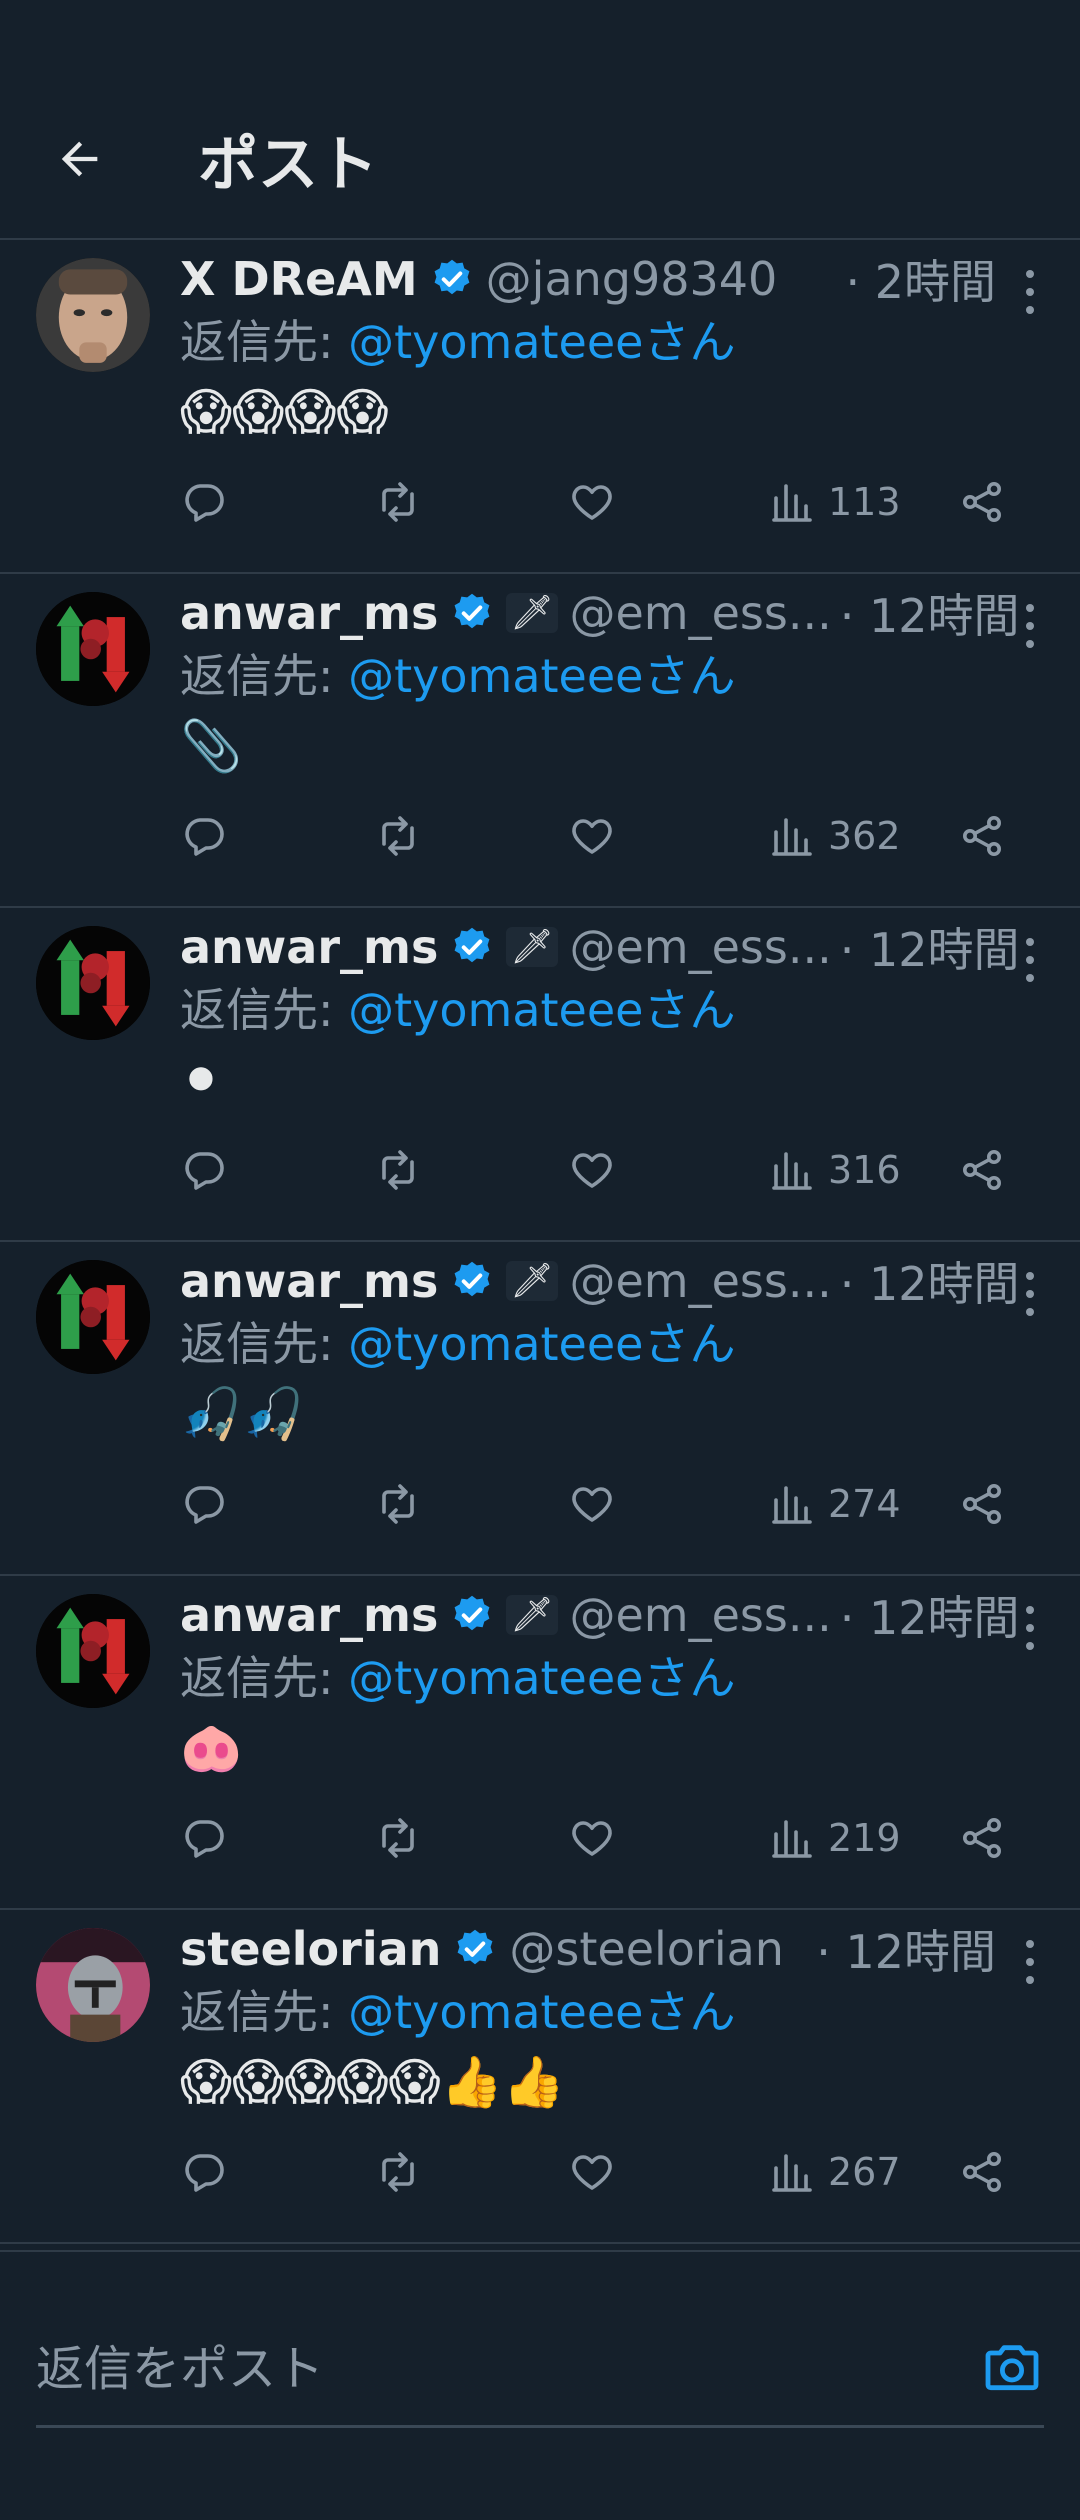  Describe the element at coordinates (508, 2368) in the screenshot. I see `reply-input` at that location.